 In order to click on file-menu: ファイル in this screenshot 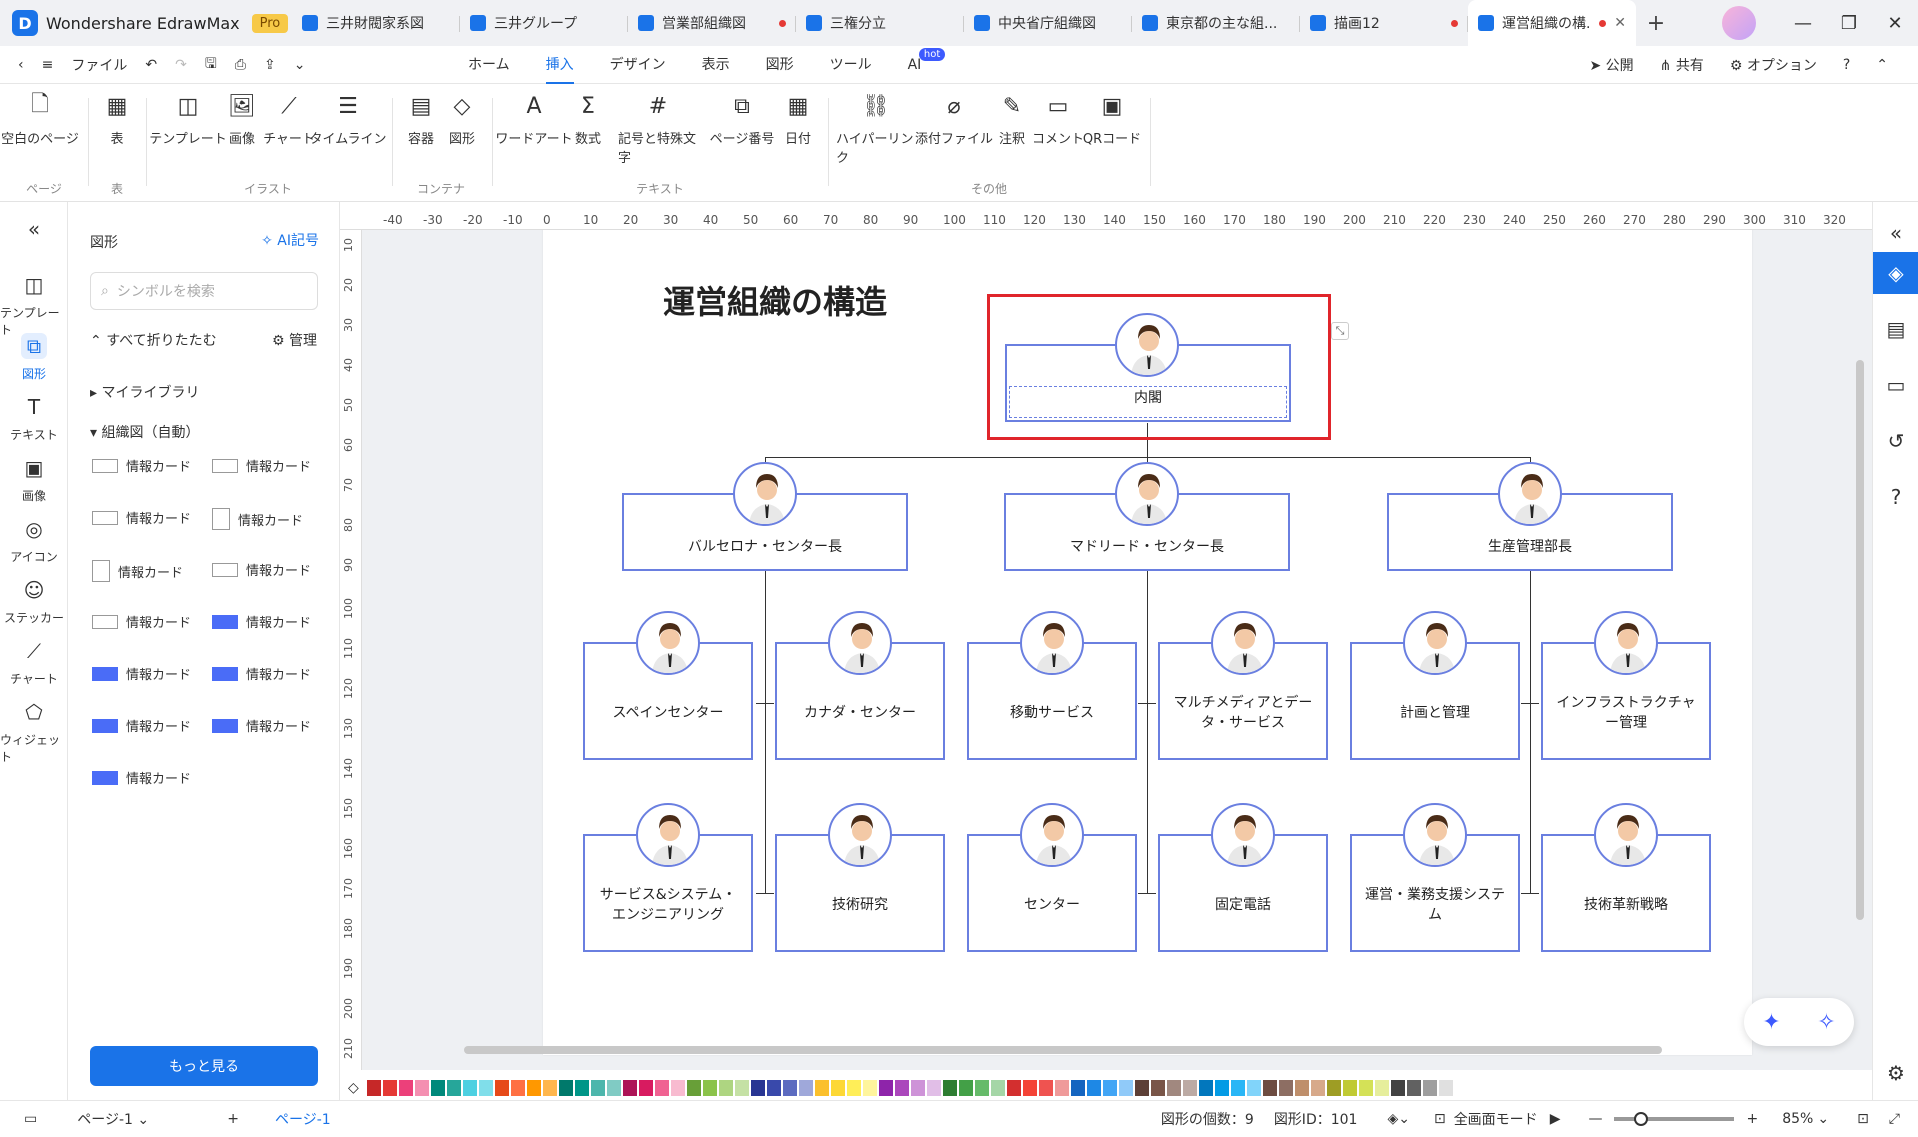, I will do `click(99, 65)`.